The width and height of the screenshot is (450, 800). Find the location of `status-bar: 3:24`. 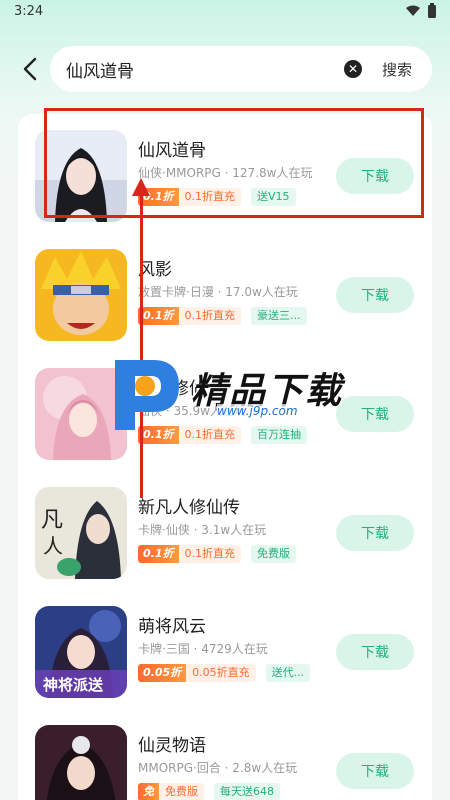

status-bar: 3:24 is located at coordinates (225, 11).